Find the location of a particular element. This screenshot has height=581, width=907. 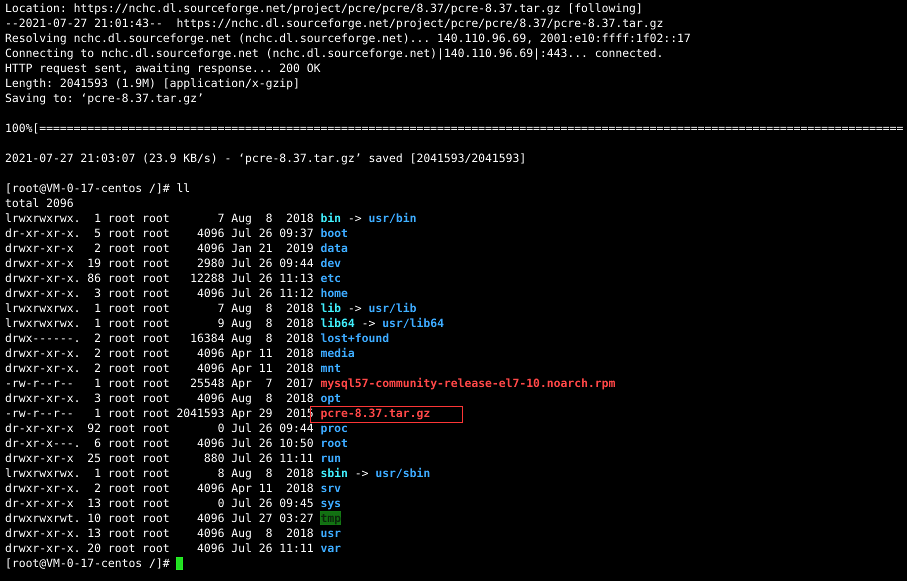

file-name: home is located at coordinates (334, 293).